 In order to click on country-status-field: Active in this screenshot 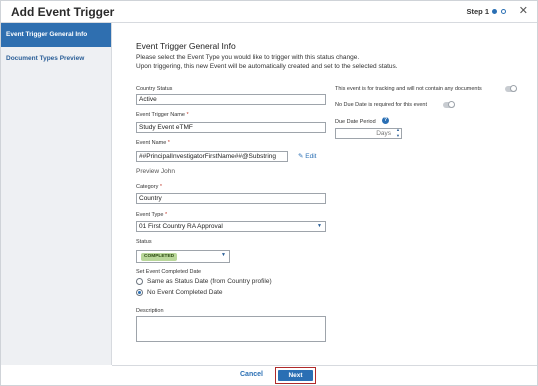, I will do `click(231, 99)`.